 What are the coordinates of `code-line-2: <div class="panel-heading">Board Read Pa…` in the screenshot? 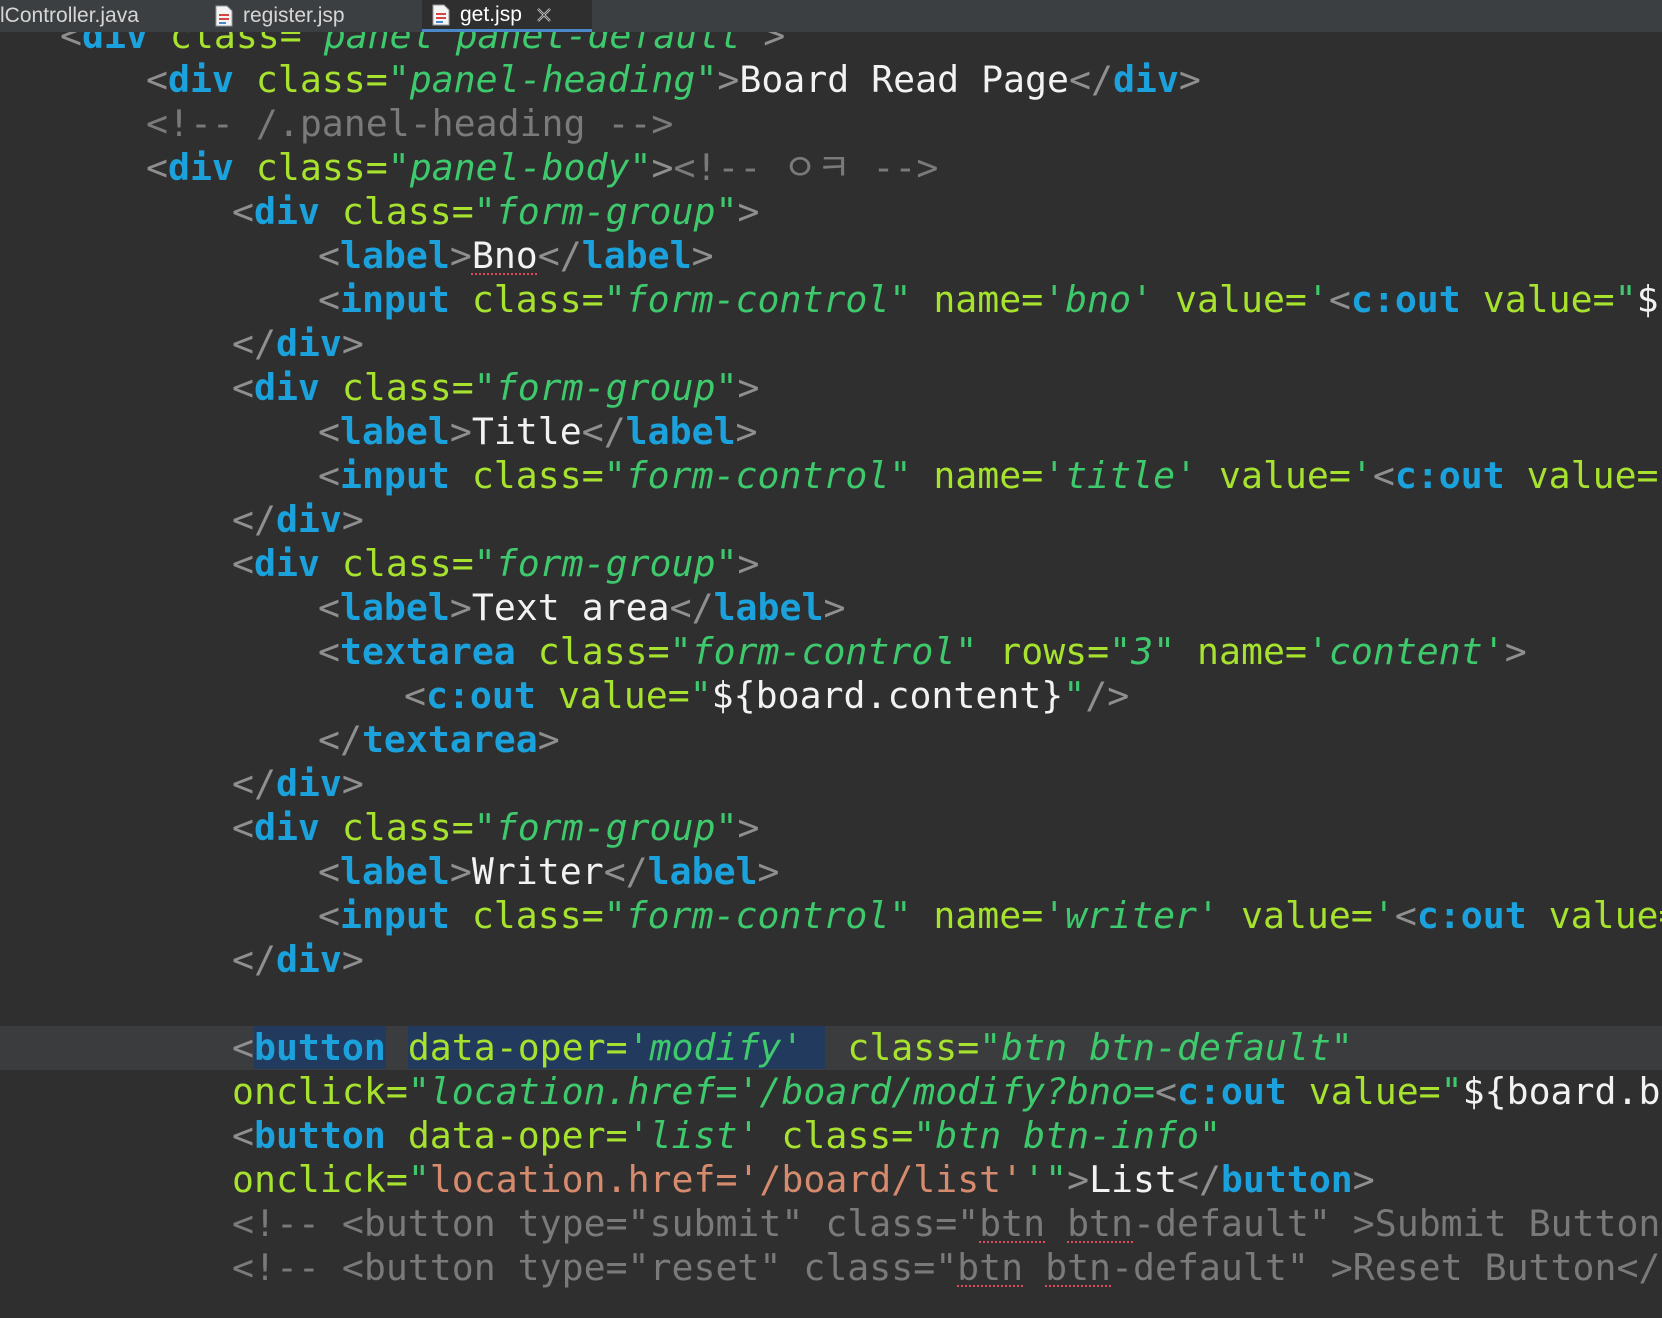 It's located at (831, 80).